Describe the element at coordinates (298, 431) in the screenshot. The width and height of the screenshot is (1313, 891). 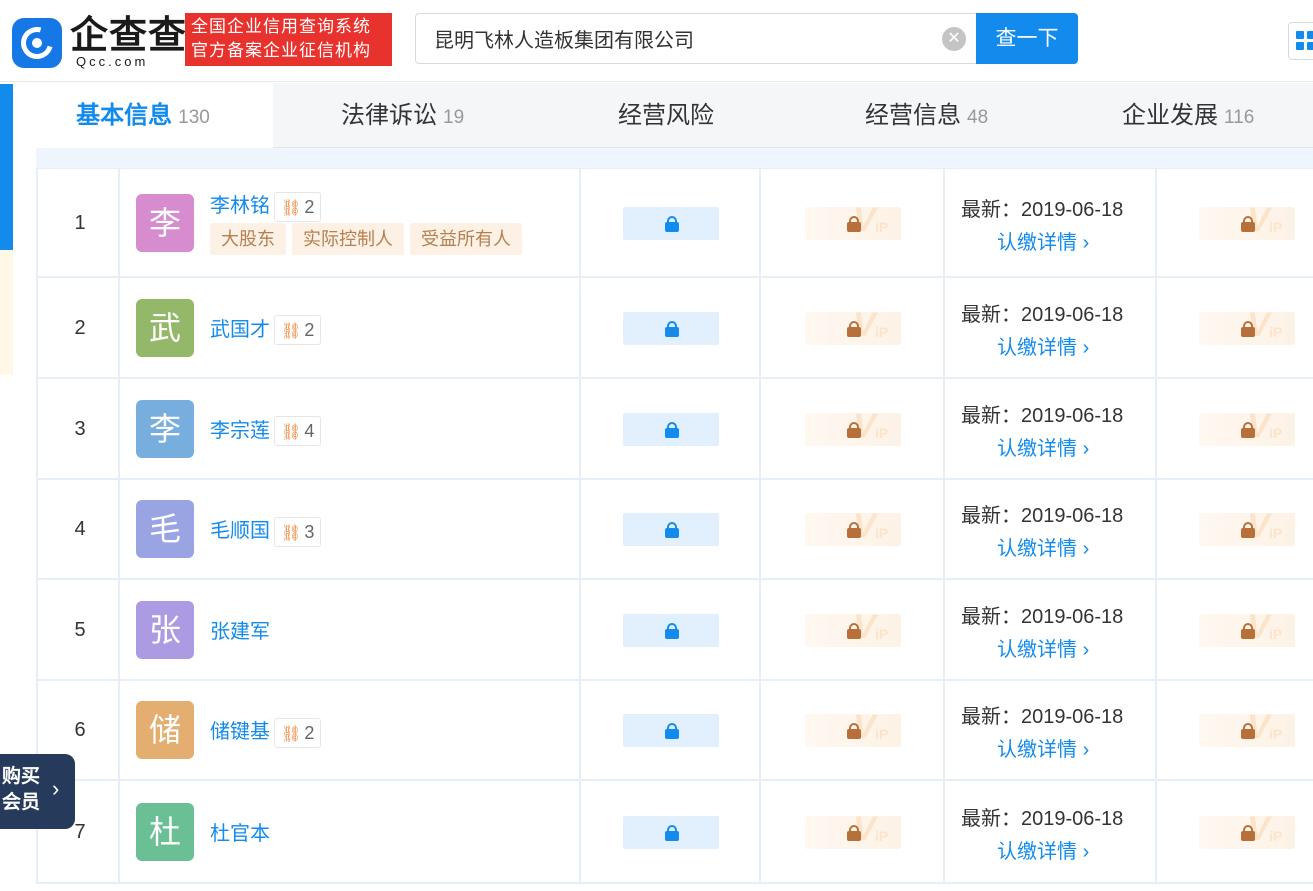
I see `relation-badge: ⛓ 4` at that location.